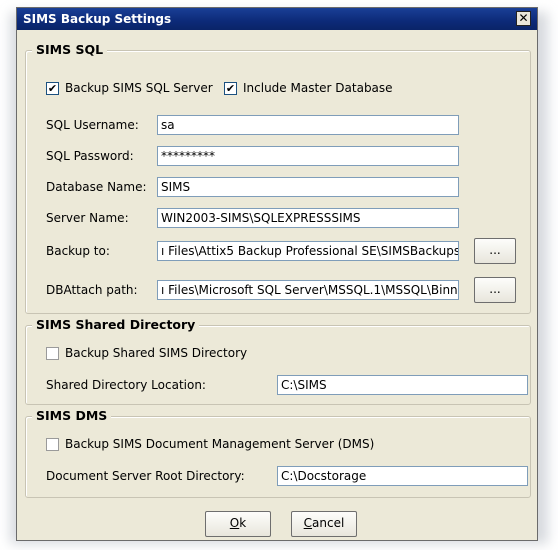  What do you see at coordinates (308, 523) in the screenshot?
I see `cancel-mnemonic: C` at bounding box center [308, 523].